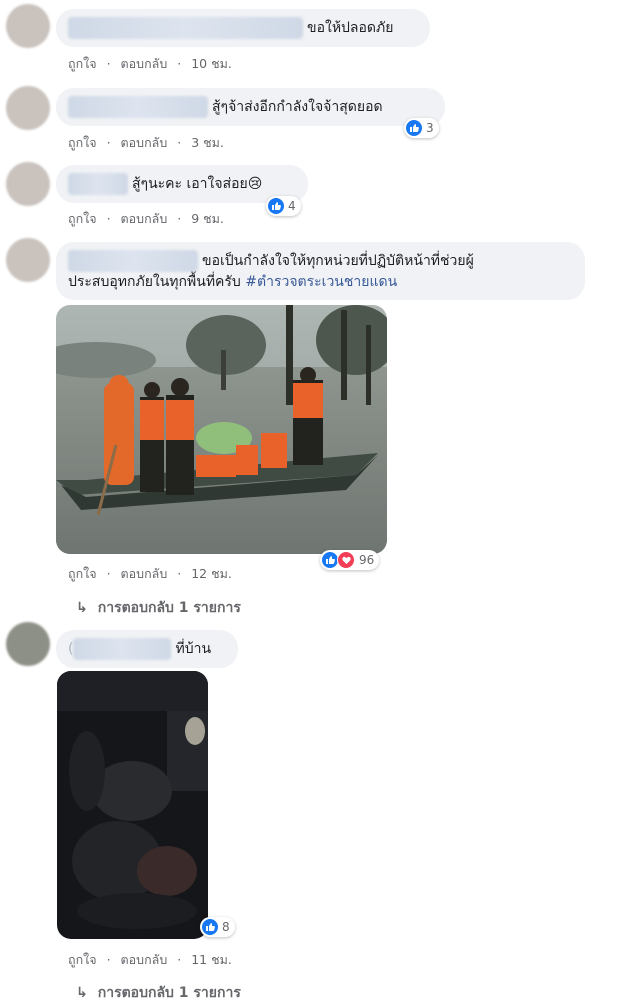  I want to click on comment-actions: ถูกใจ · ตอบกลับ · 3 ชม., so click(149, 143).